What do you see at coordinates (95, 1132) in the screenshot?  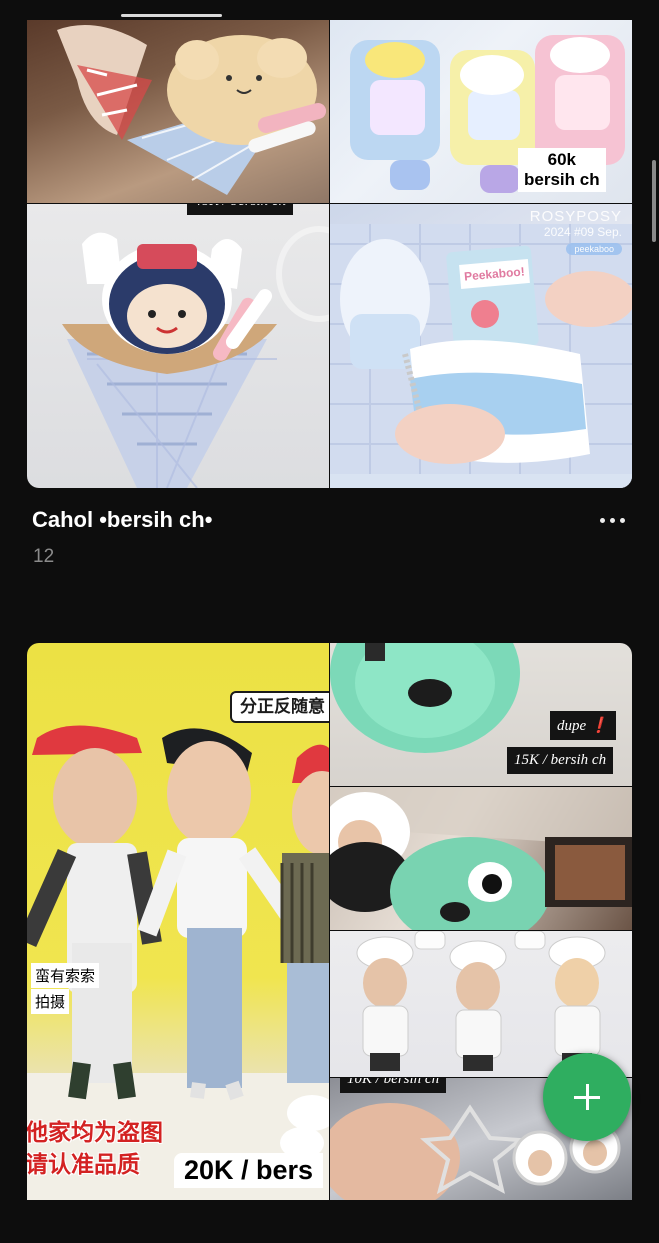 I see `chinese-warning-text: 他家均为盗图` at bounding box center [95, 1132].